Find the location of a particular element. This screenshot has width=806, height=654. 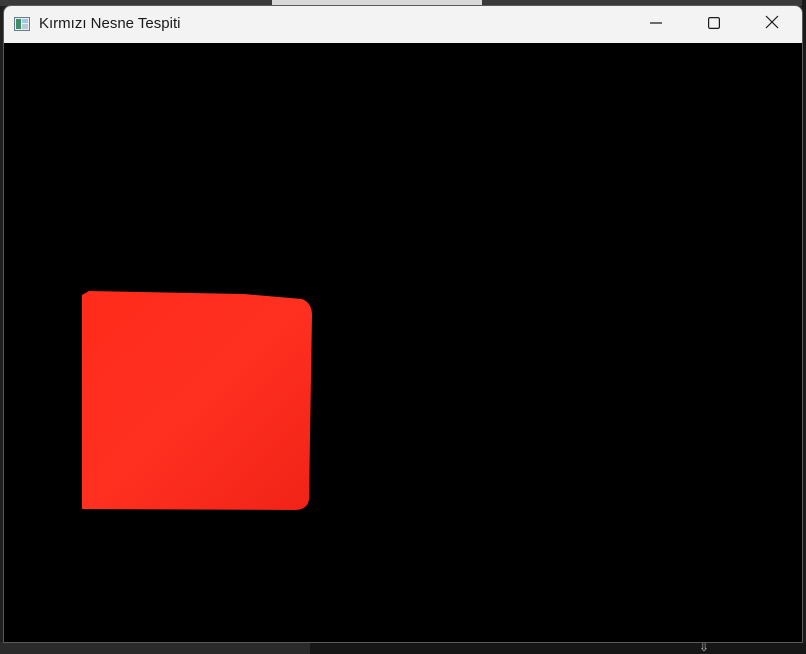

window-title: Kırmızı Nesne Tespiti is located at coordinates (110, 23).